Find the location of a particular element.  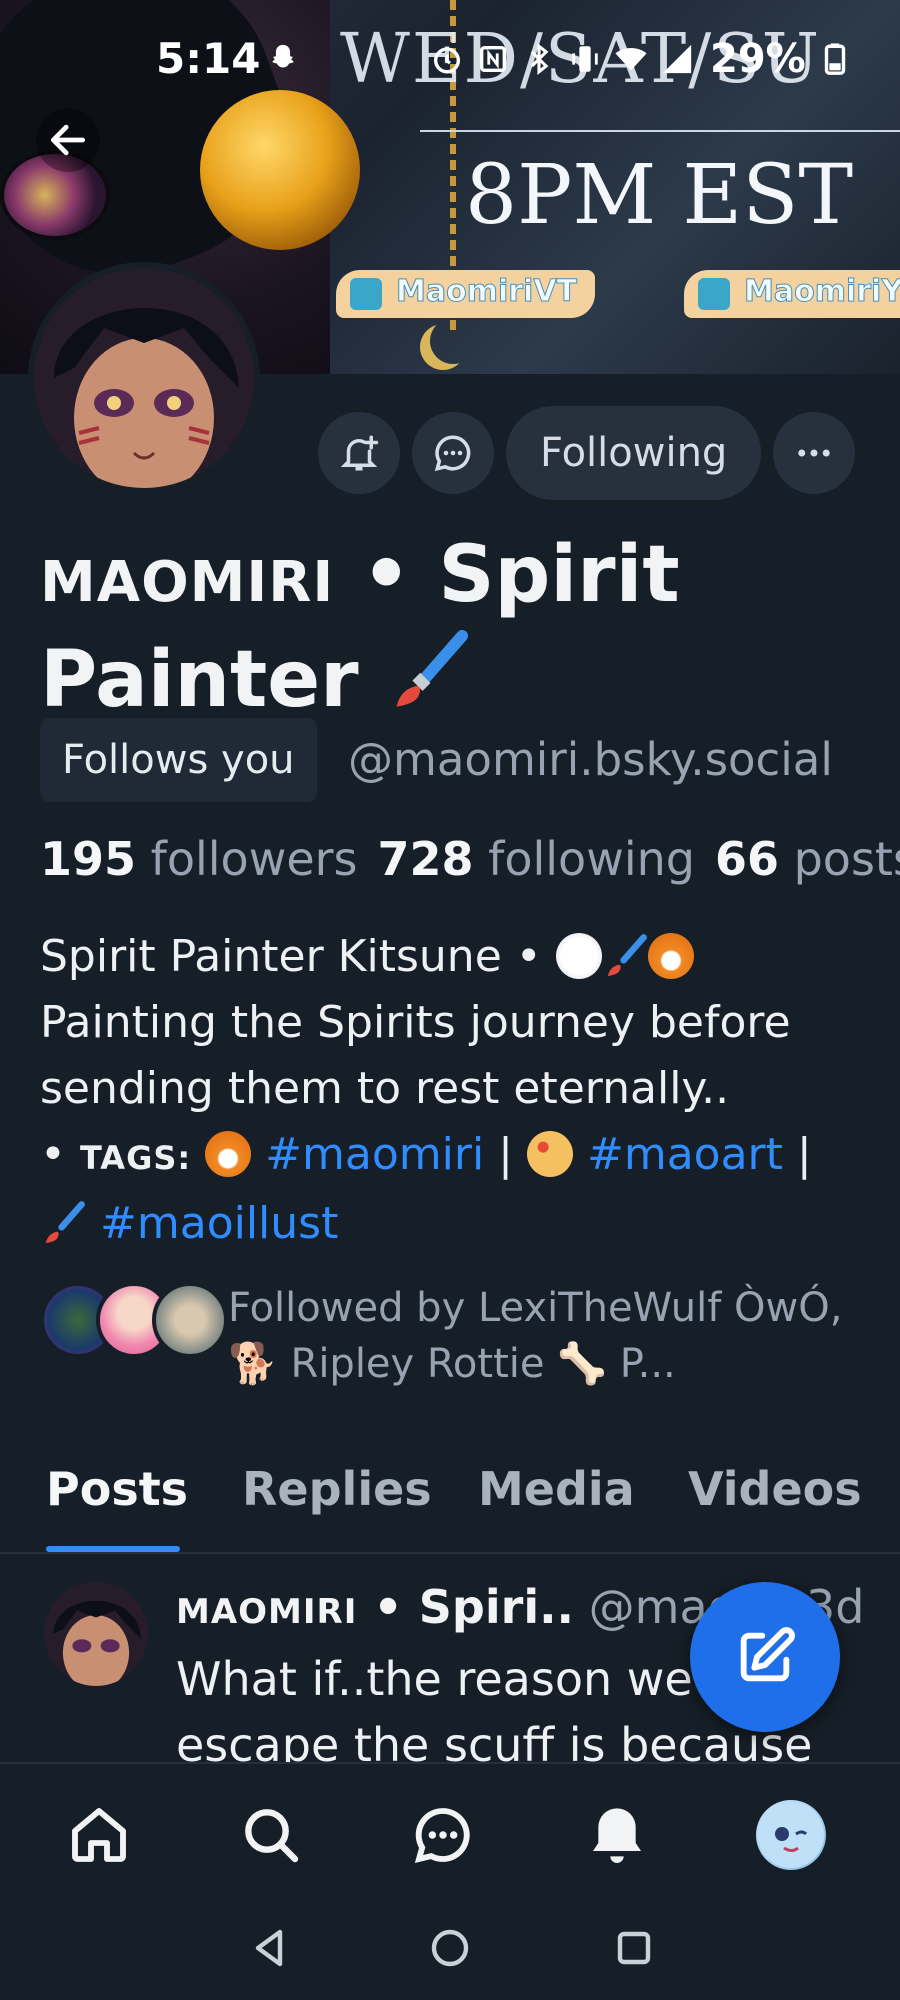

following-count: 728 is located at coordinates (426, 859).